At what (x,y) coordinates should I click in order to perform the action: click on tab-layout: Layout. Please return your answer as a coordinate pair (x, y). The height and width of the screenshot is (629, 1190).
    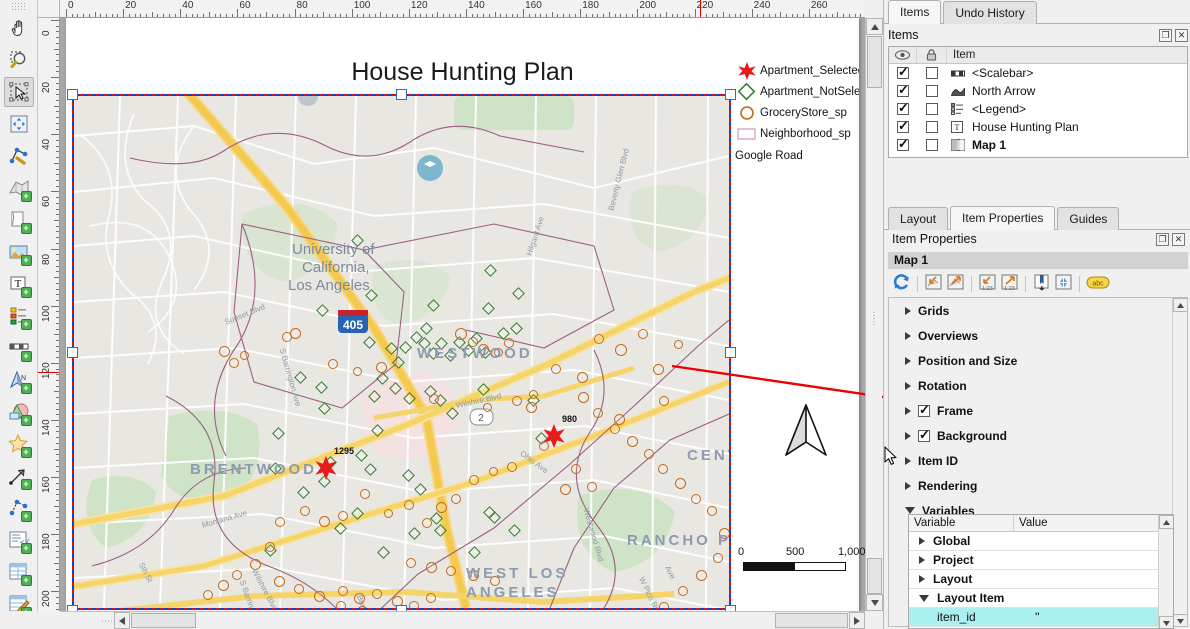
    Looking at the image, I should click on (918, 218).